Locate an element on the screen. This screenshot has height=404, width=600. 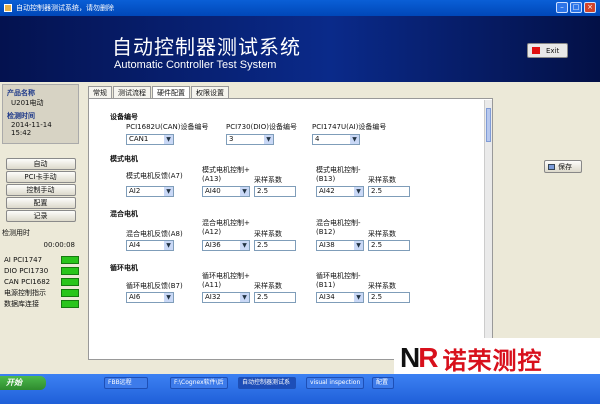
ai-device-value: 4 is located at coordinates (317, 139).